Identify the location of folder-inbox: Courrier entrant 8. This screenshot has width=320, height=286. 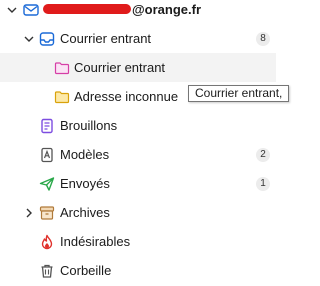
(138, 38).